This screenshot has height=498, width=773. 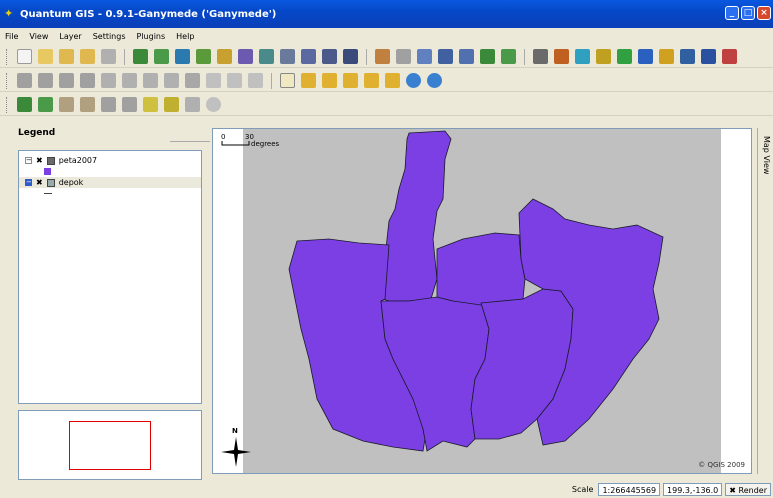 What do you see at coordinates (140, 56) in the screenshot?
I see `add-vector-icon` at bounding box center [140, 56].